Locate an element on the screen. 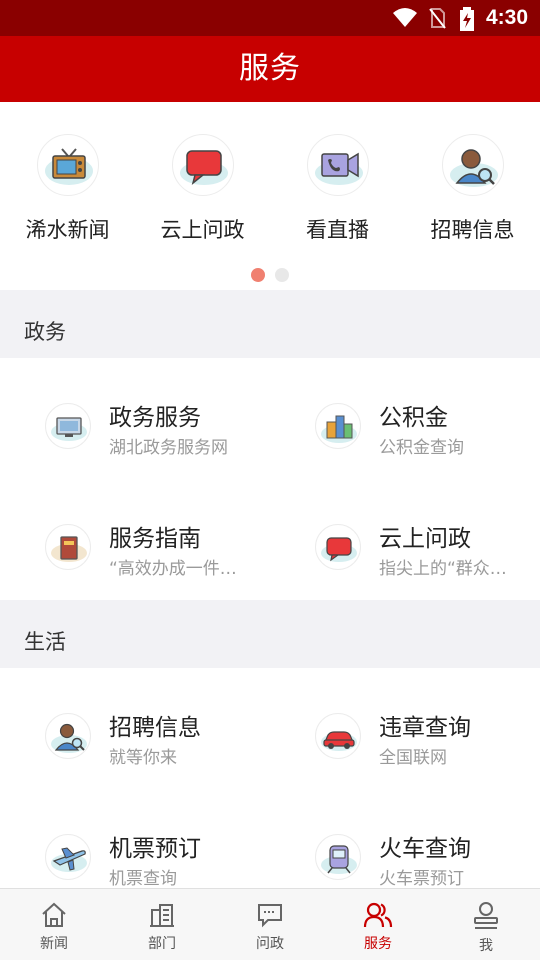 The height and width of the screenshot is (960, 540). service-item-title: 招聘信息 is located at coordinates (155, 728).